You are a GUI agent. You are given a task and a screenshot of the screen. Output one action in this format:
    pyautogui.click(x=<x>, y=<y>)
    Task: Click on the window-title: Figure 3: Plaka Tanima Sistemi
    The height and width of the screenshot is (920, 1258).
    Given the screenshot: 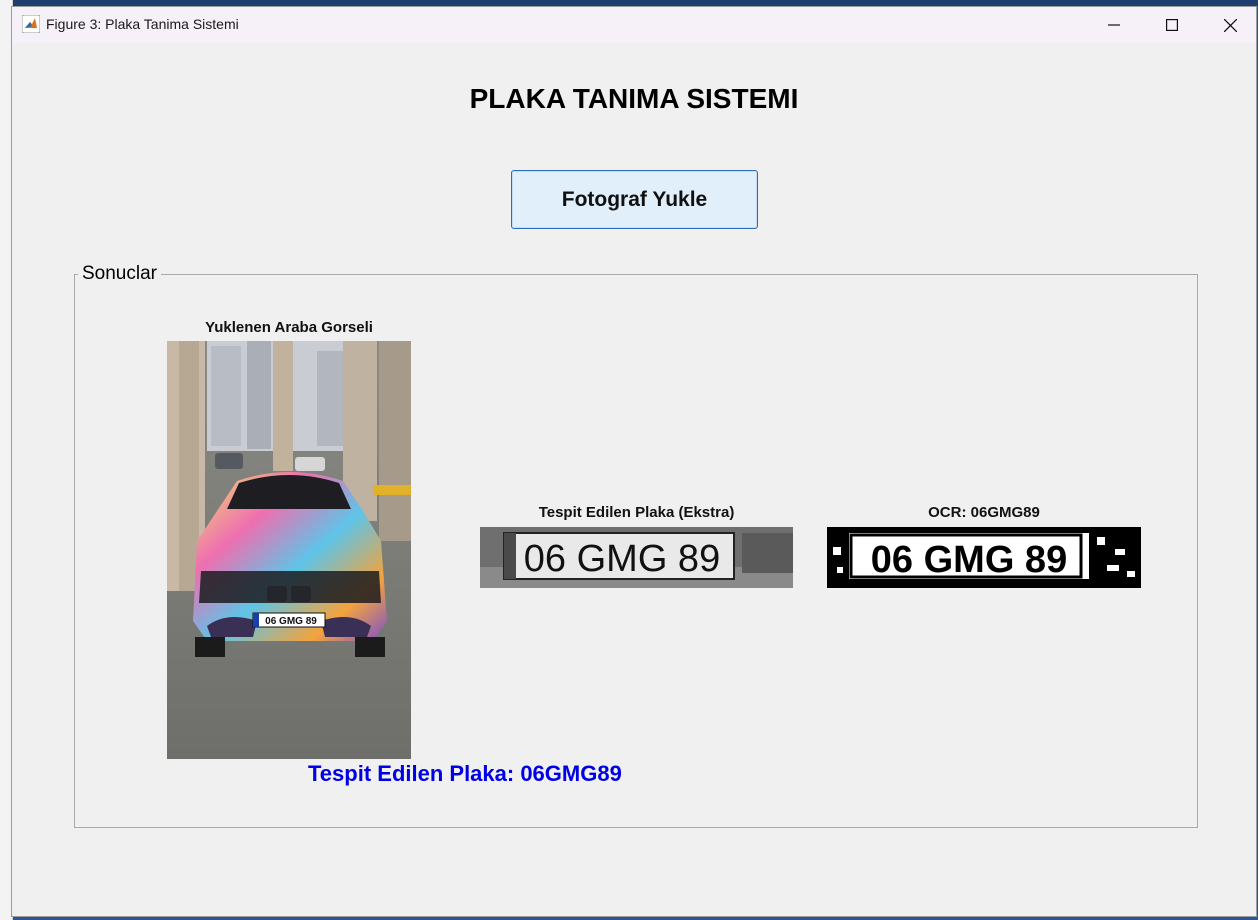 What is the action you would take?
    pyautogui.click(x=142, y=24)
    